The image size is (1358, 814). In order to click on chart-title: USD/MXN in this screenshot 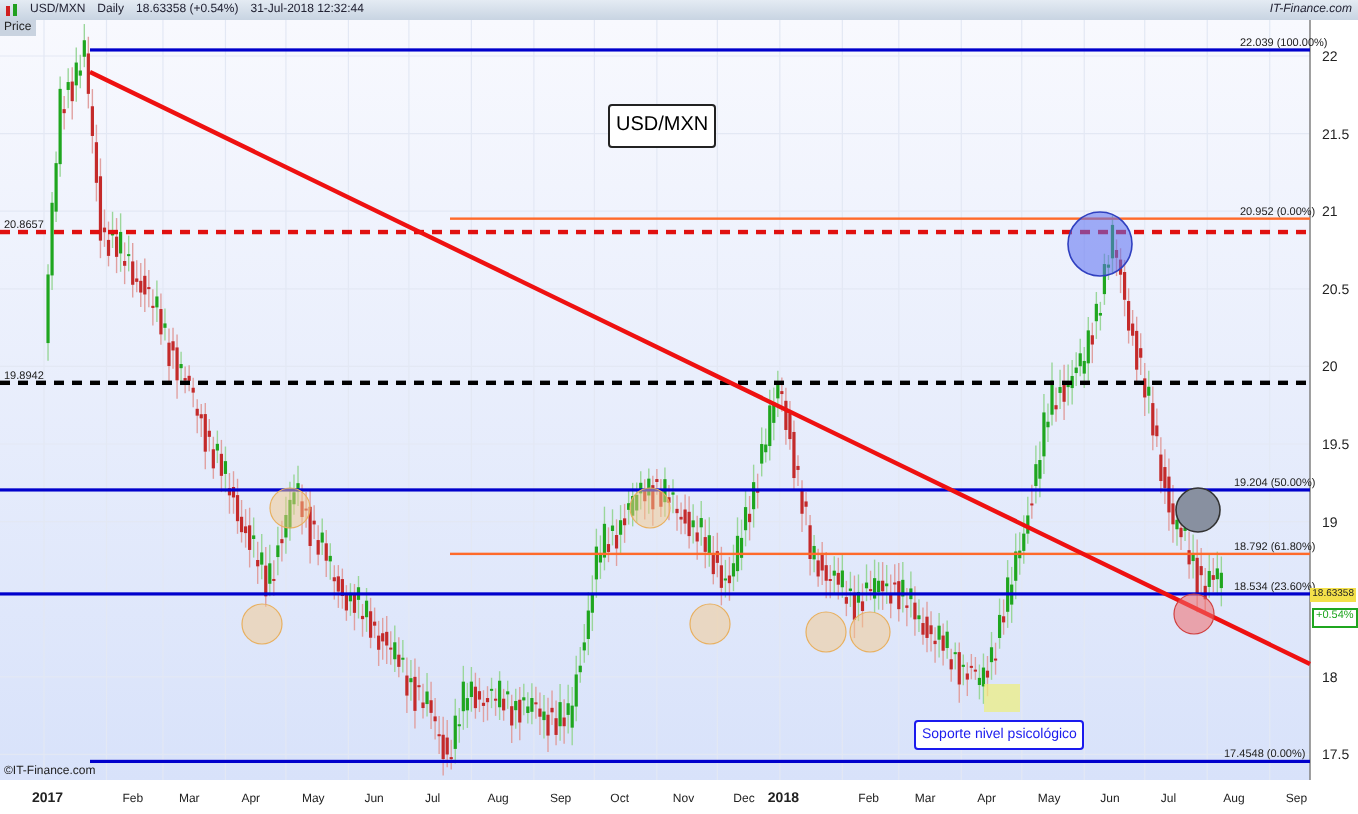, I will do `click(662, 126)`.